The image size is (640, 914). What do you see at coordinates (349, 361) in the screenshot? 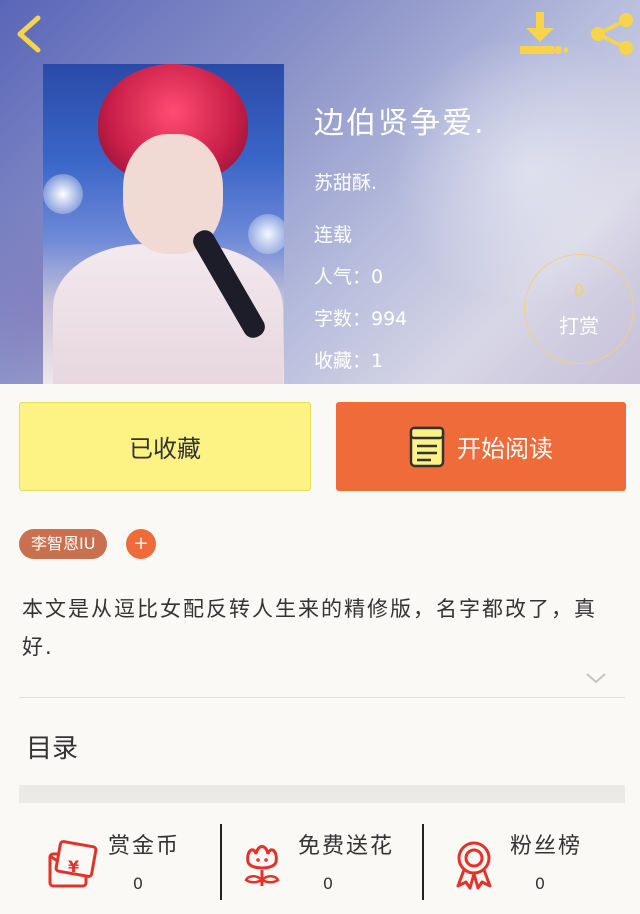
I see `favorites-stat: 收藏：1` at bounding box center [349, 361].